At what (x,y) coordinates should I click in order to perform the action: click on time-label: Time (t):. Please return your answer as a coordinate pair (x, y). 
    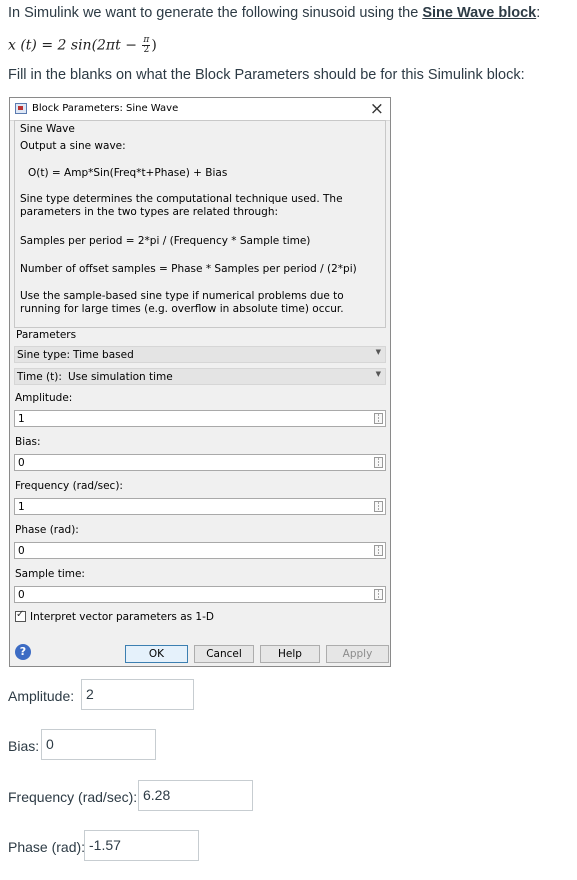
    Looking at the image, I should click on (39, 377).